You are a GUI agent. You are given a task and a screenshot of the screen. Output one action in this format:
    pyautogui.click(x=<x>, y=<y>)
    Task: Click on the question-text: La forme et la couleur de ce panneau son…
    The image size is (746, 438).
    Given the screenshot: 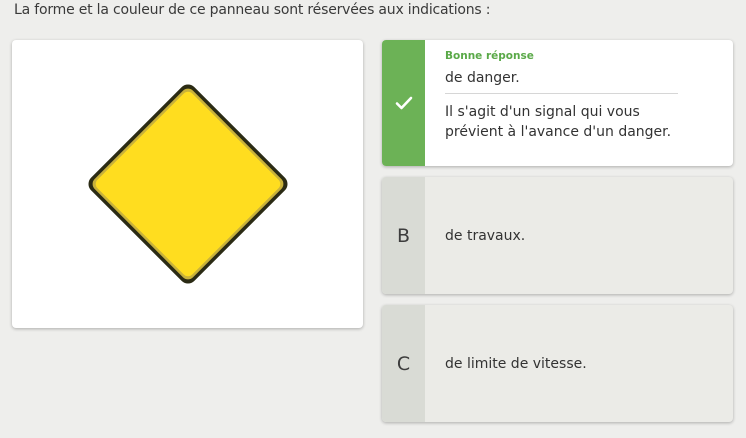 What is the action you would take?
    pyautogui.click(x=252, y=10)
    